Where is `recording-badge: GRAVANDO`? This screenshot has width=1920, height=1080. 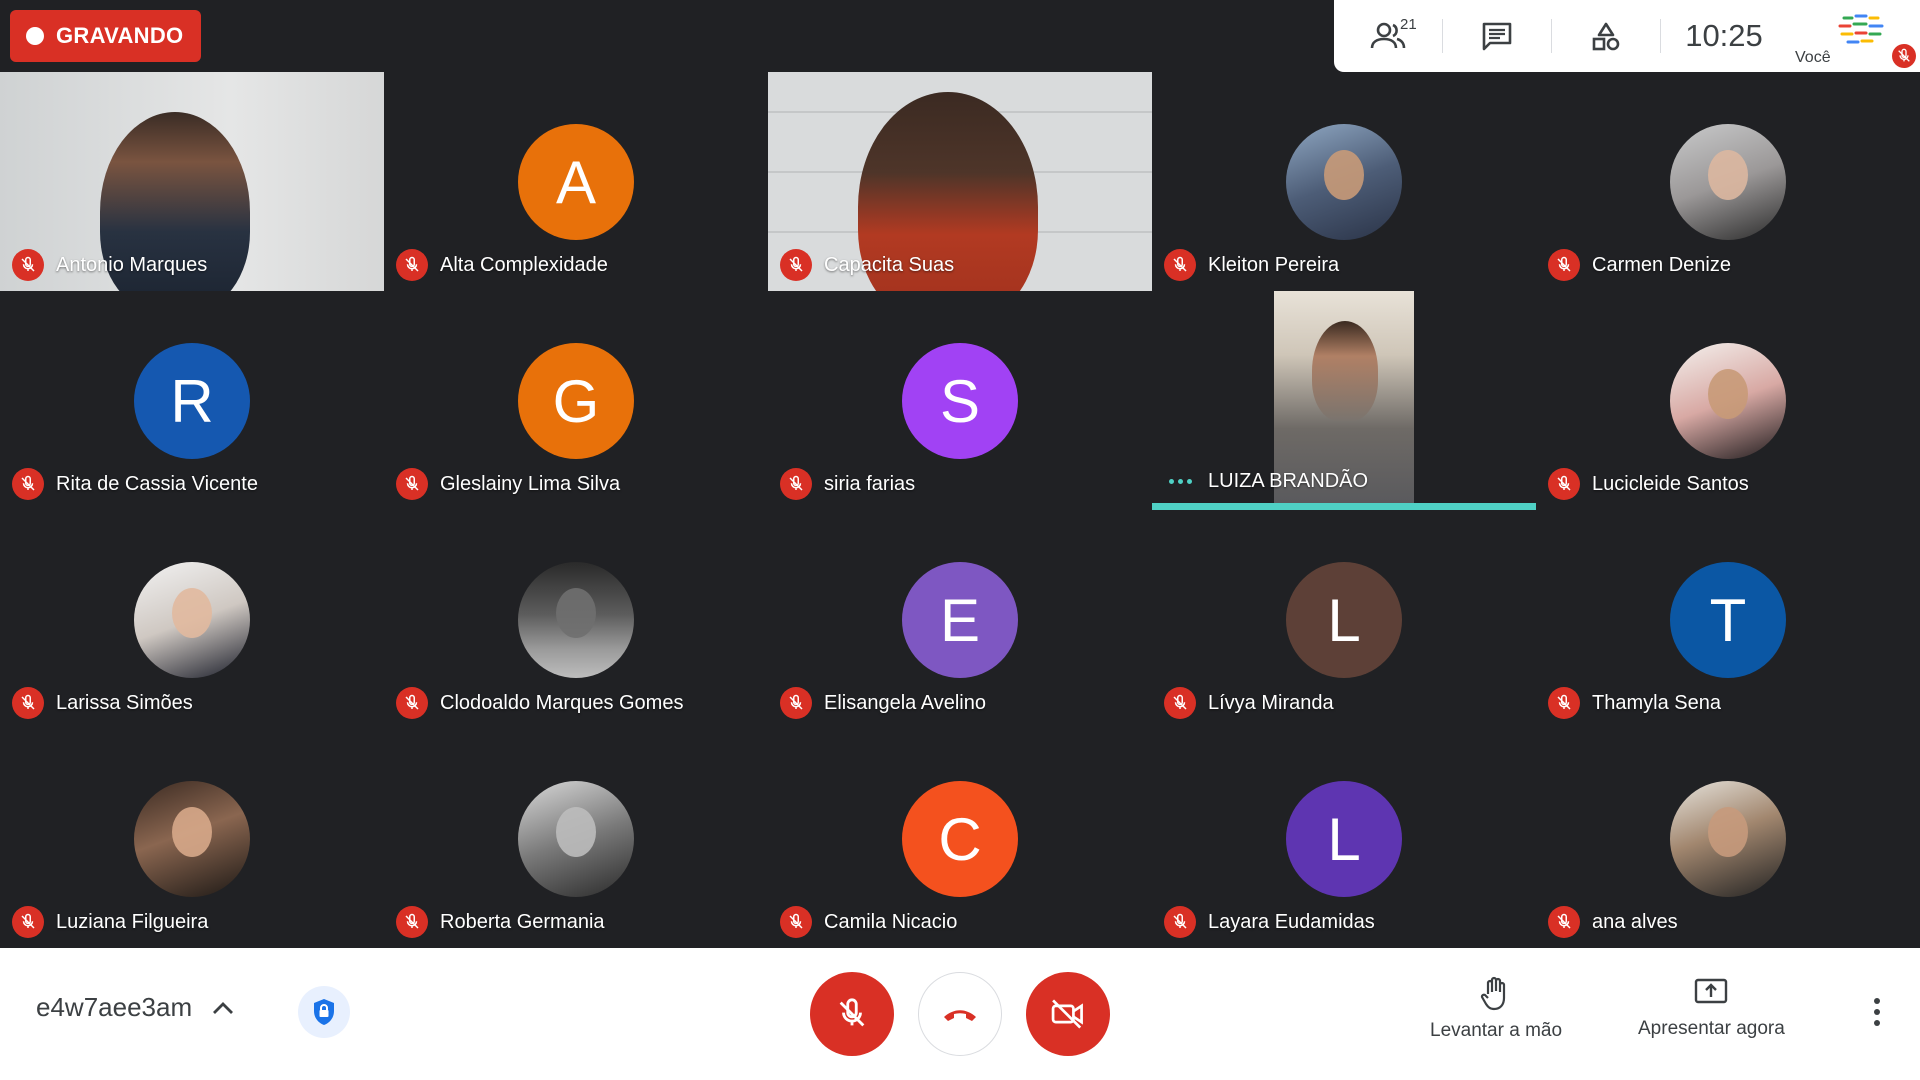
recording-badge: GRAVANDO is located at coordinates (106, 36).